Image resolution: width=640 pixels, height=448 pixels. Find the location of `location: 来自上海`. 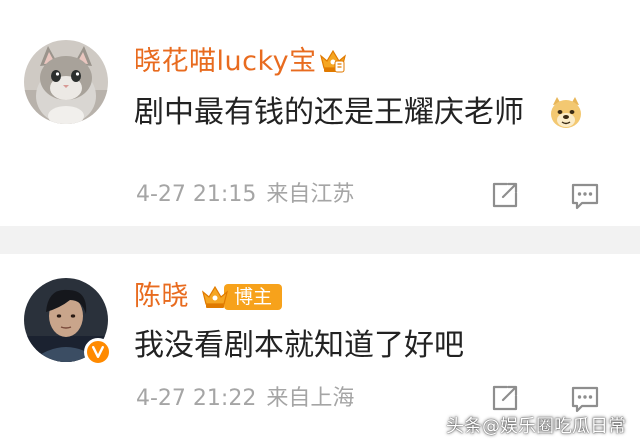

location: 来自上海 is located at coordinates (310, 398).